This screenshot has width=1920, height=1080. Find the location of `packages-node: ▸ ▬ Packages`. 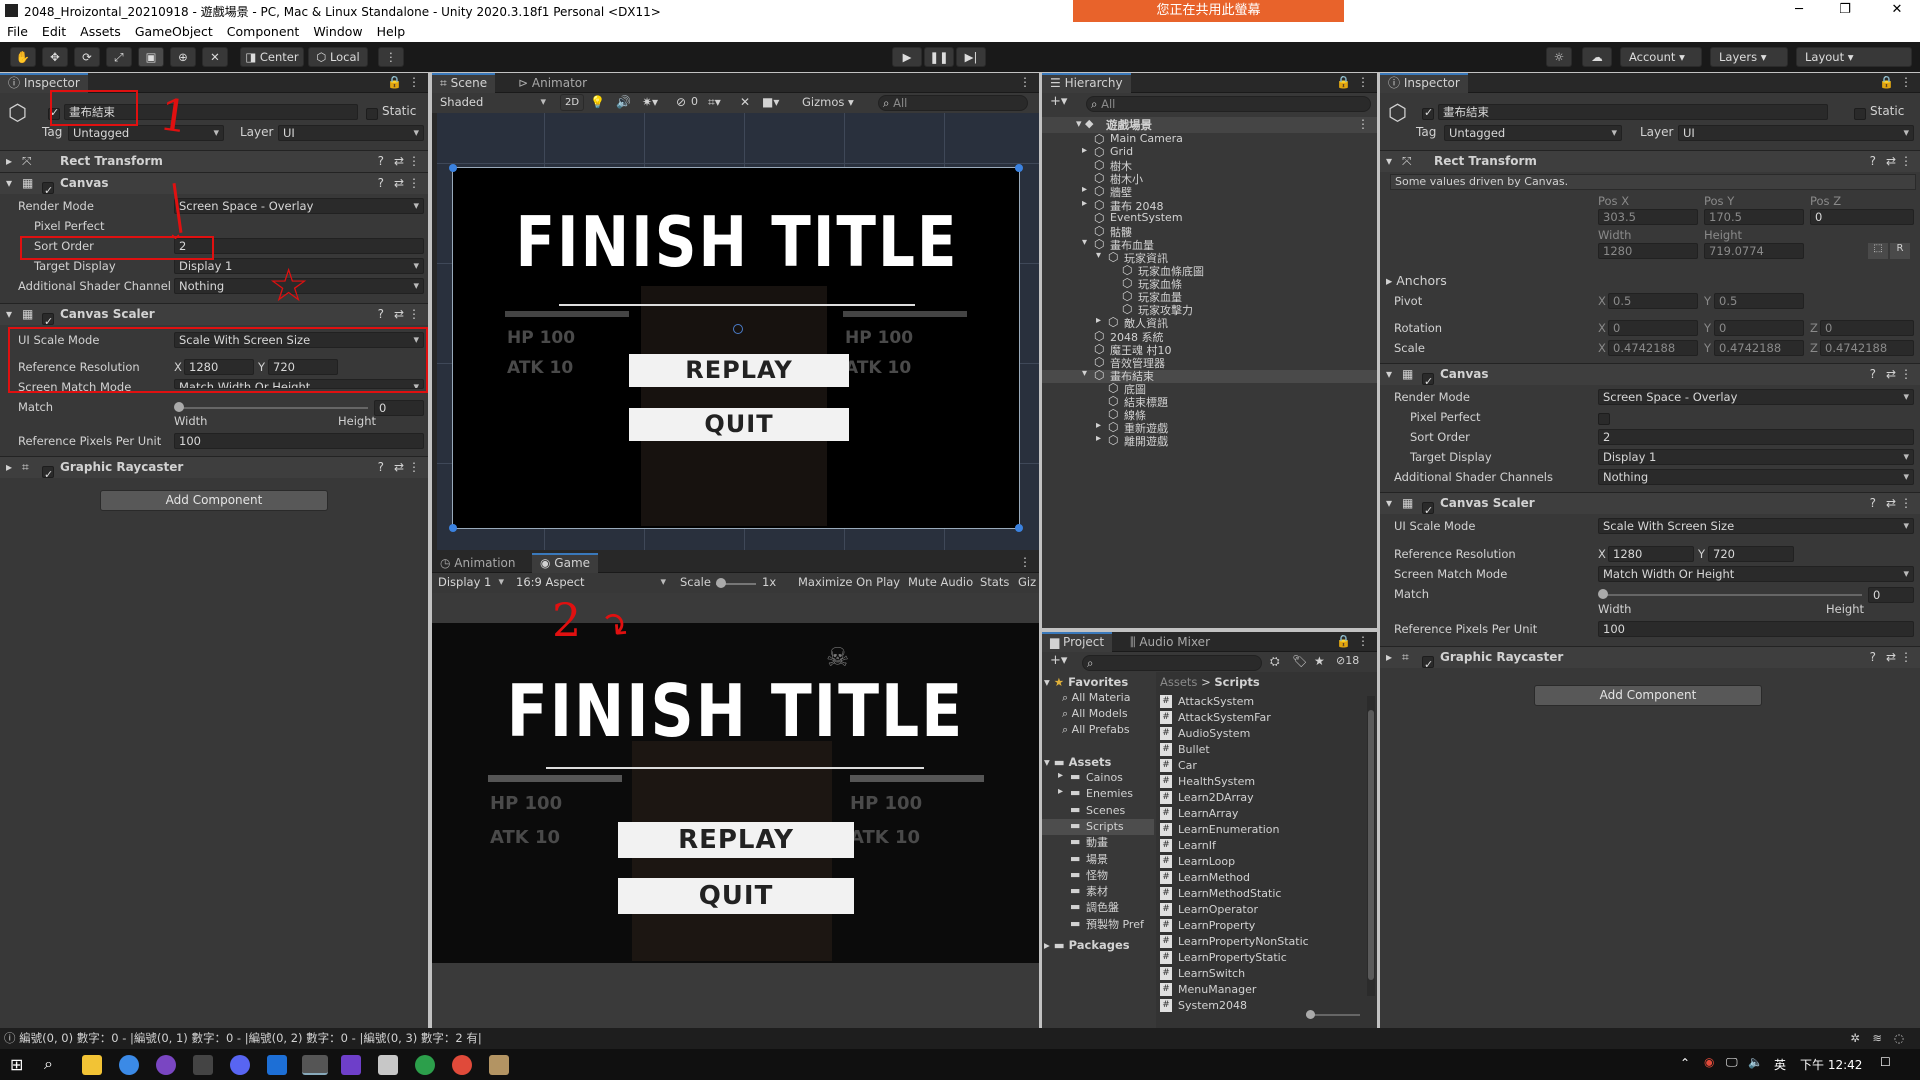

packages-node: ▸ ▬ Packages is located at coordinates (1087, 945).